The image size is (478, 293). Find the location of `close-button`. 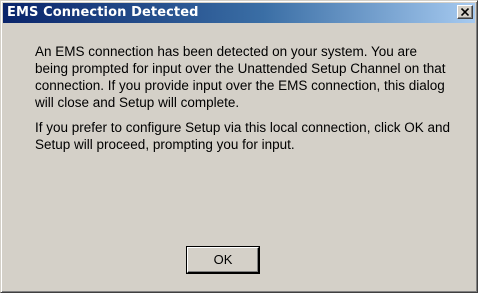

close-button is located at coordinates (465, 12).